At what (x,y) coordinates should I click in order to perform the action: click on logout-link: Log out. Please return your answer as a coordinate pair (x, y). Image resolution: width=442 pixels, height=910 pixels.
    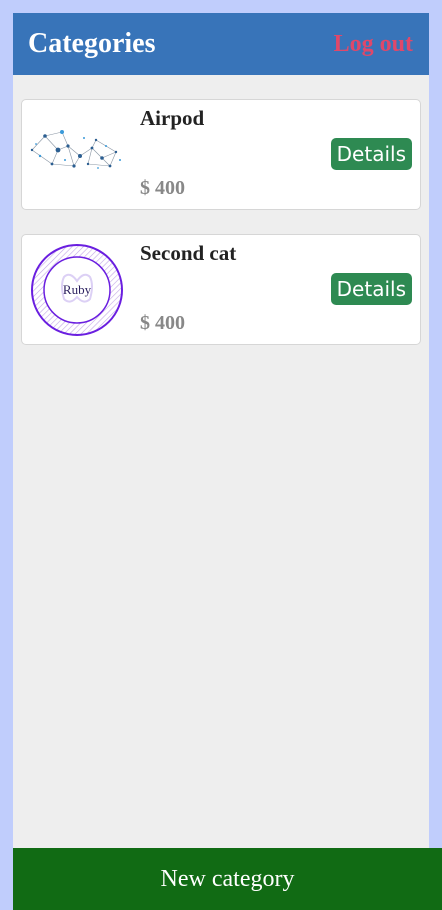
    Looking at the image, I should click on (373, 44).